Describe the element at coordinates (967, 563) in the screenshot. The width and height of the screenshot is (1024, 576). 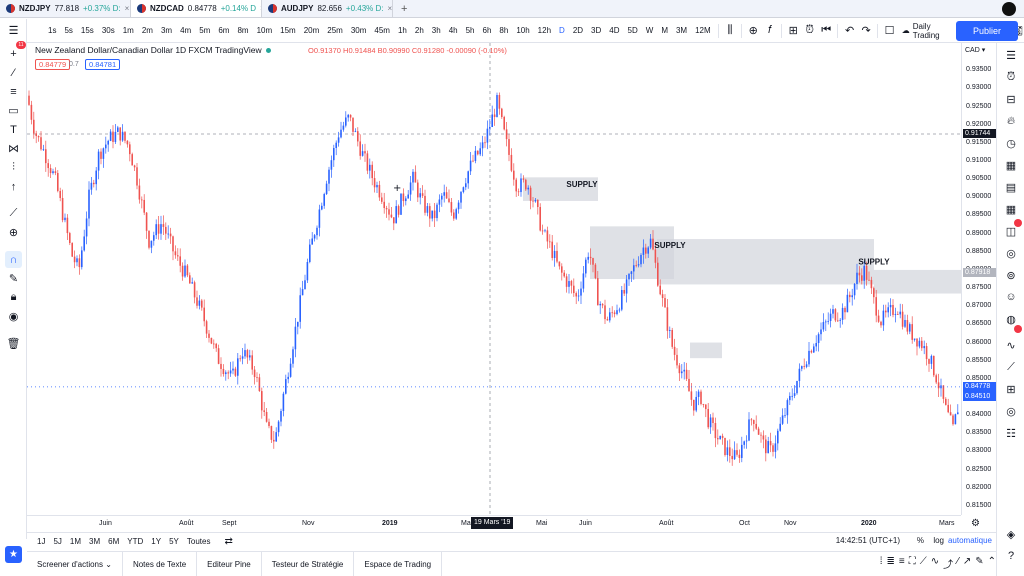
I see `arrow-draw-icon: ↗` at that location.